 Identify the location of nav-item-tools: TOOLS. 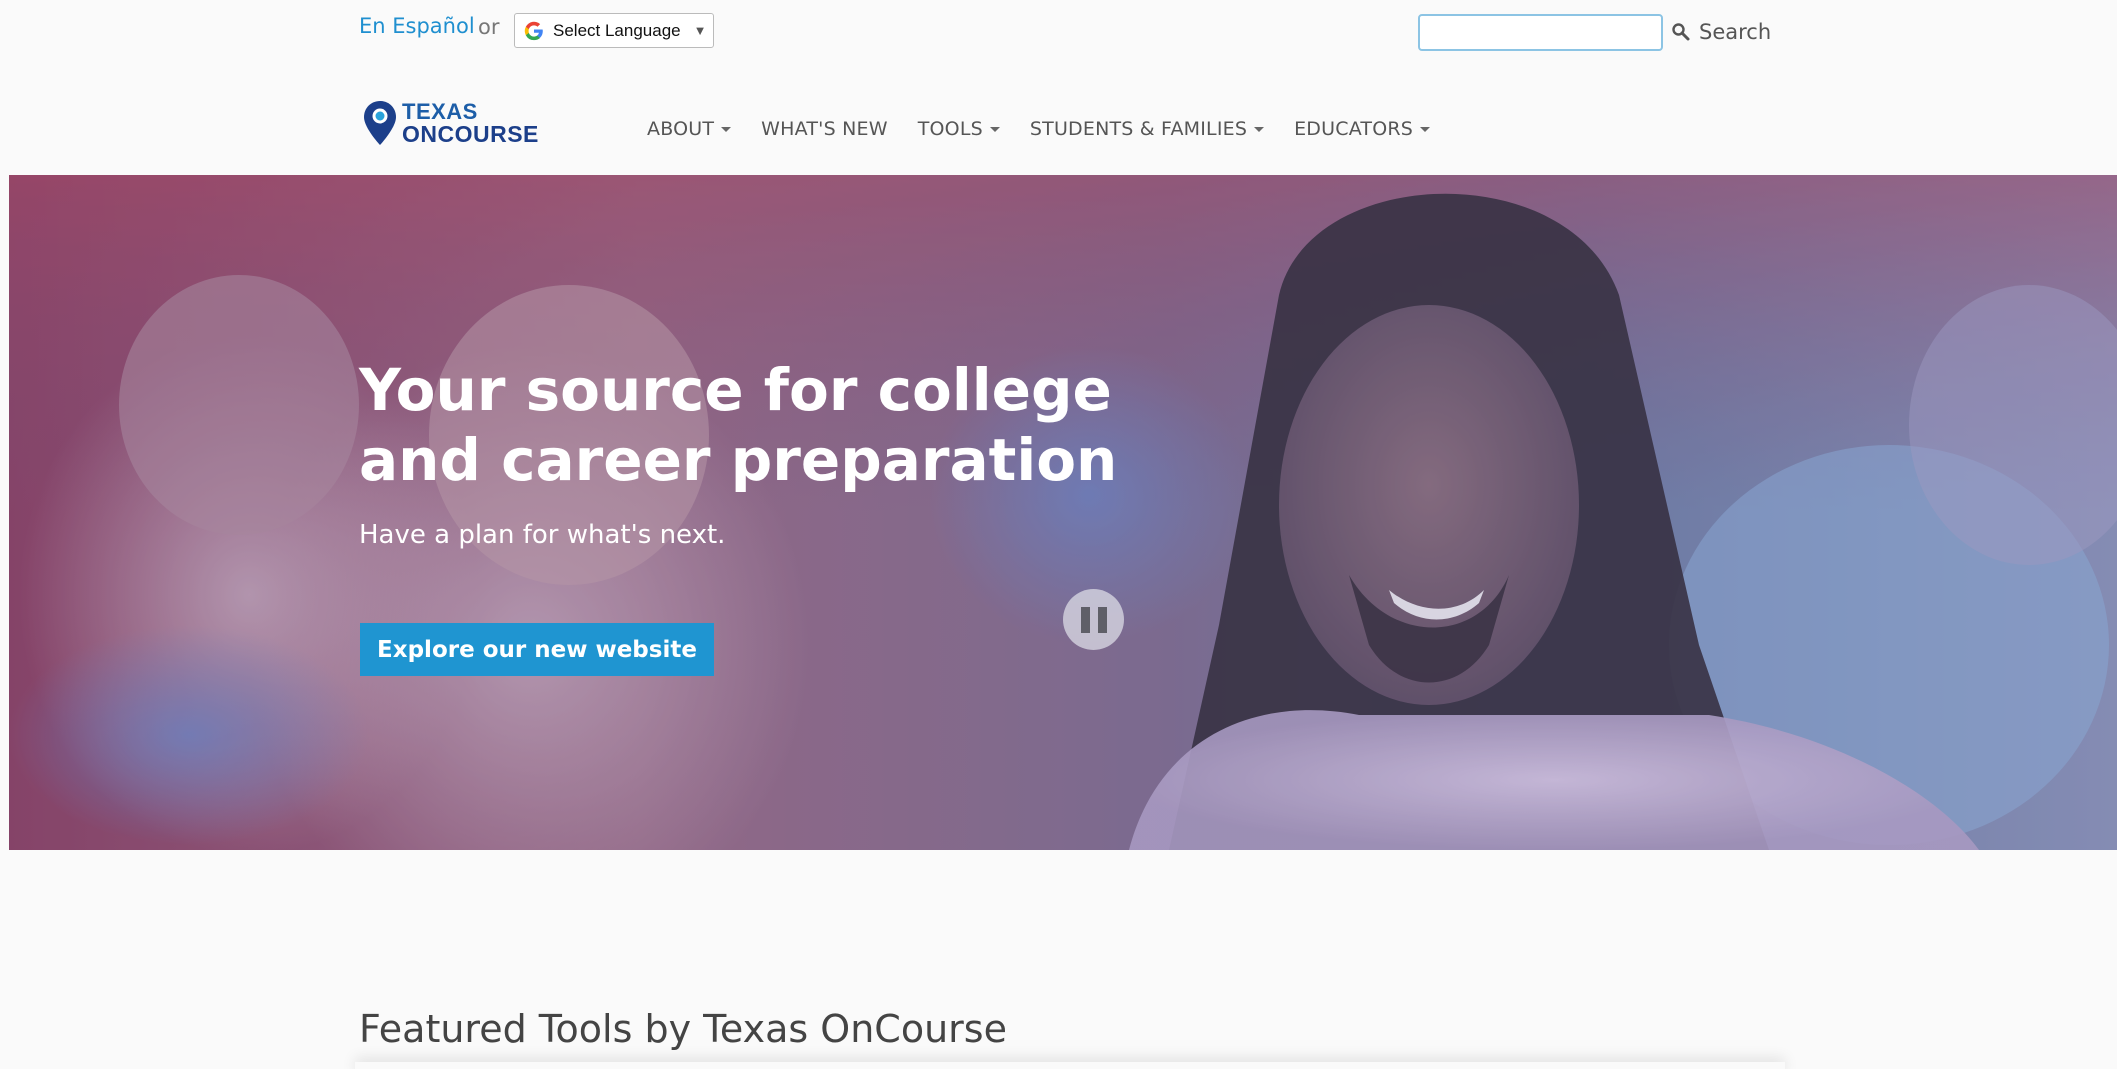
(959, 129).